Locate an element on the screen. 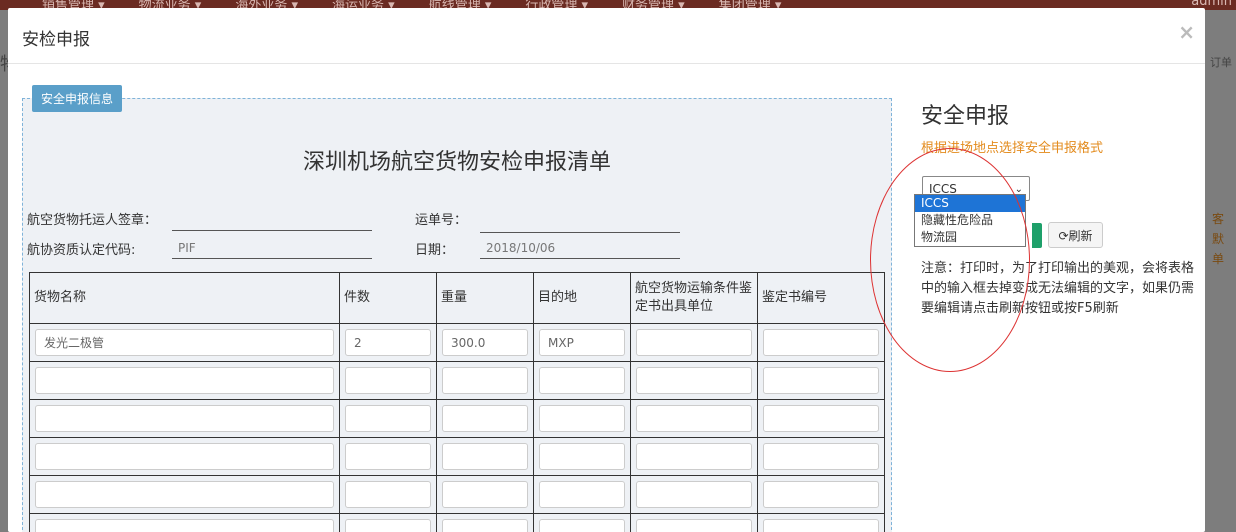  refresh-button: ⟳刷新 is located at coordinates (1075, 235).